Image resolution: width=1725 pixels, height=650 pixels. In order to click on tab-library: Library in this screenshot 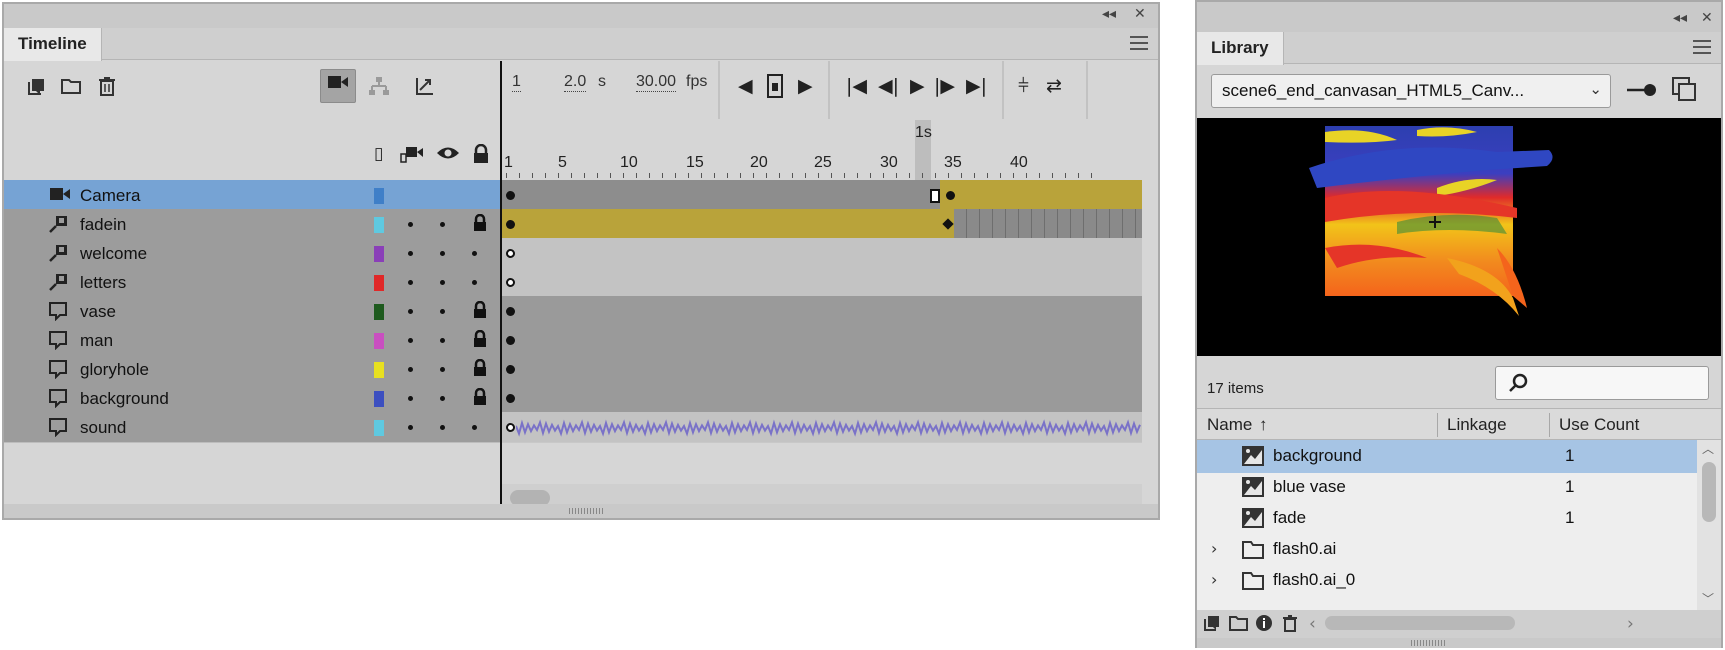, I will do `click(1240, 48)`.